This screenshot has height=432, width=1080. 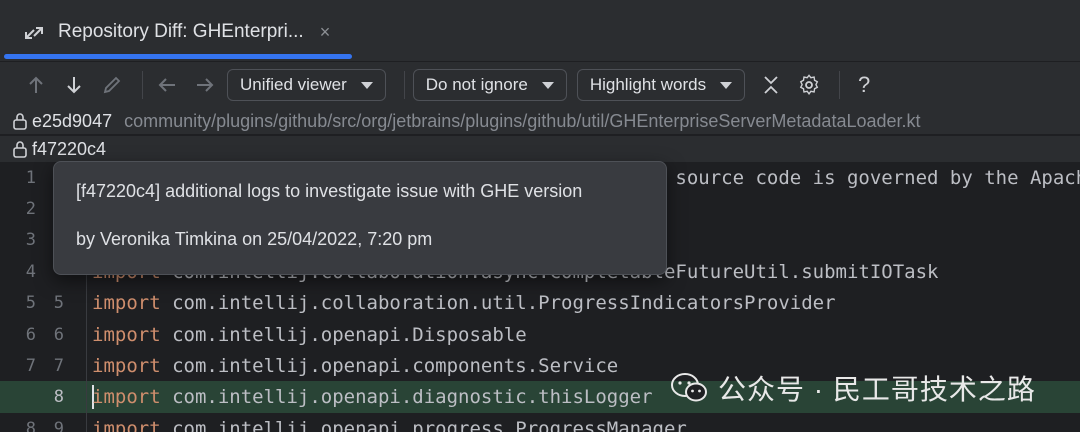 I want to click on gutter-row: 77, so click(x=45, y=366).